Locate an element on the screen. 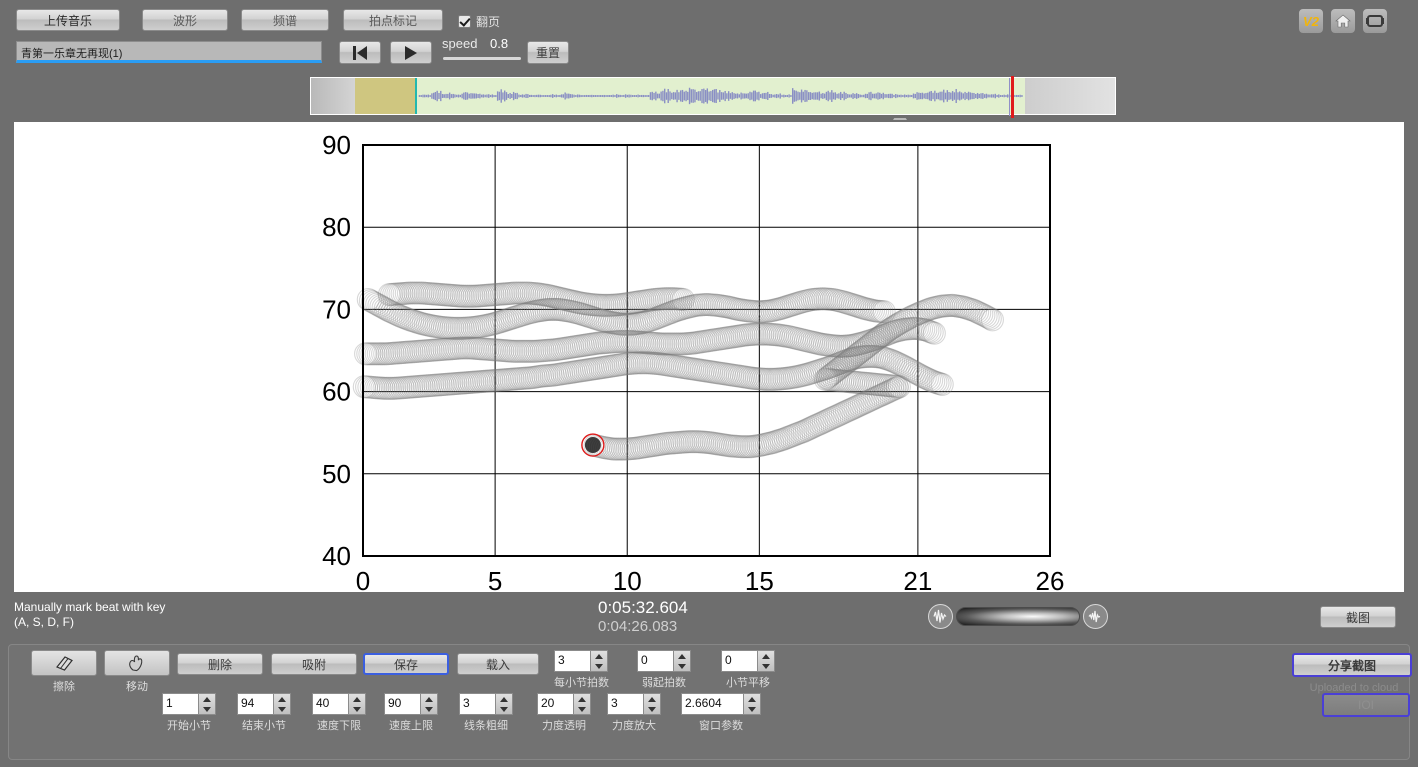  bar-shift-input: 0 is located at coordinates (739, 661).